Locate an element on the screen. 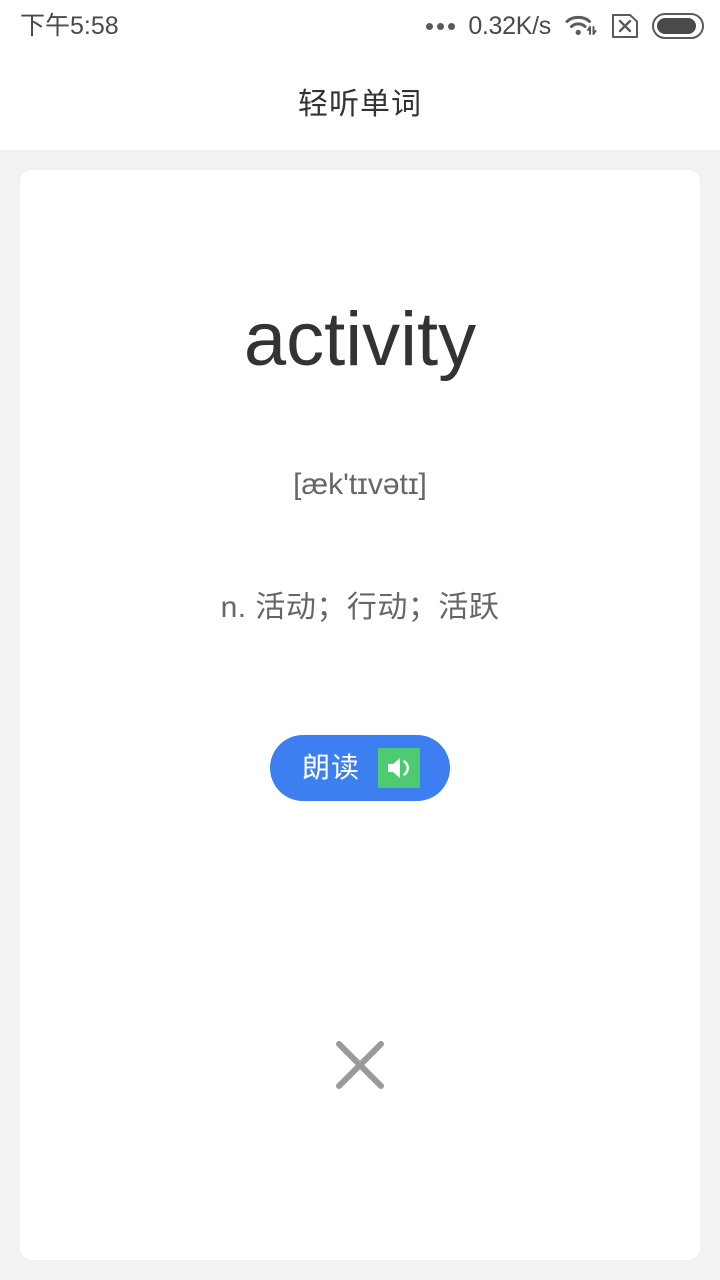  app-header: 轻听单词 is located at coordinates (360, 101).